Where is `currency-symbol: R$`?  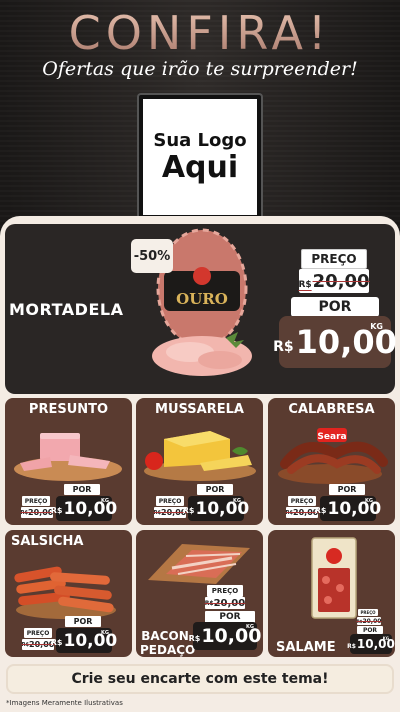 currency-symbol: R$ is located at coordinates (283, 347).